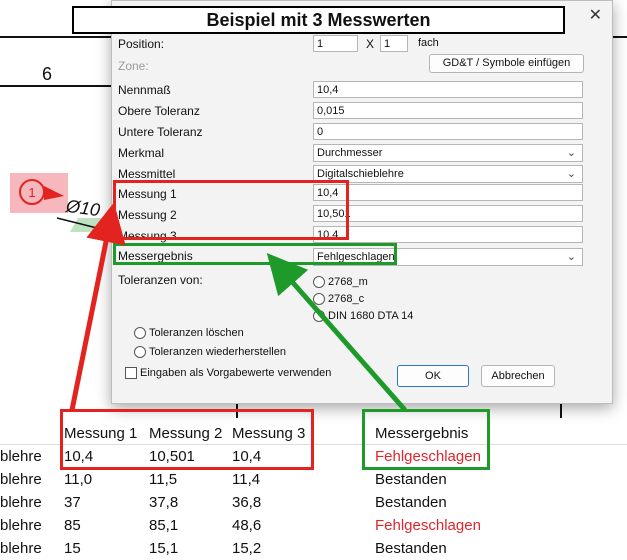 The height and width of the screenshot is (560, 627). I want to click on radio-2768-m-label: 2768_m, so click(348, 282).